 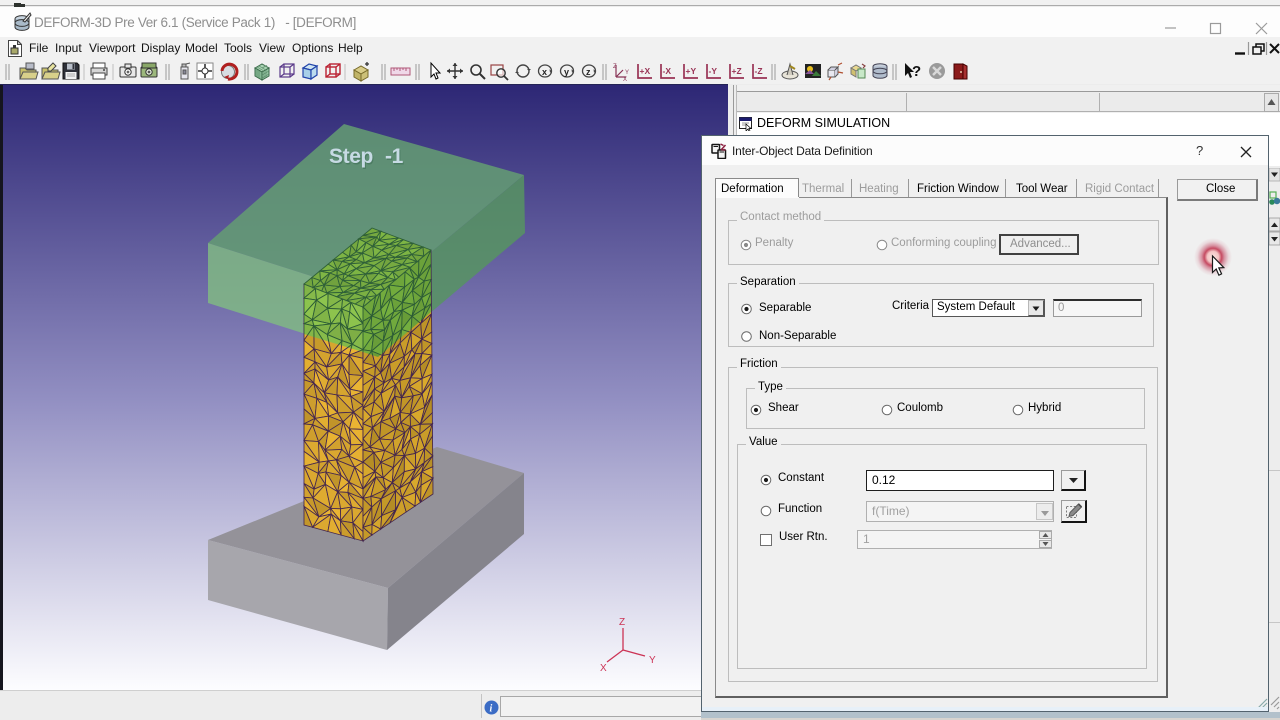 What do you see at coordinates (667, 71) in the screenshot?
I see `svg-text: -X` at bounding box center [667, 71].